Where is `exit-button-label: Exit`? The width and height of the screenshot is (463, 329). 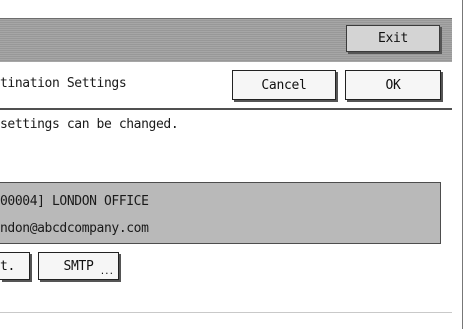 exit-button-label: Exit is located at coordinates (393, 38).